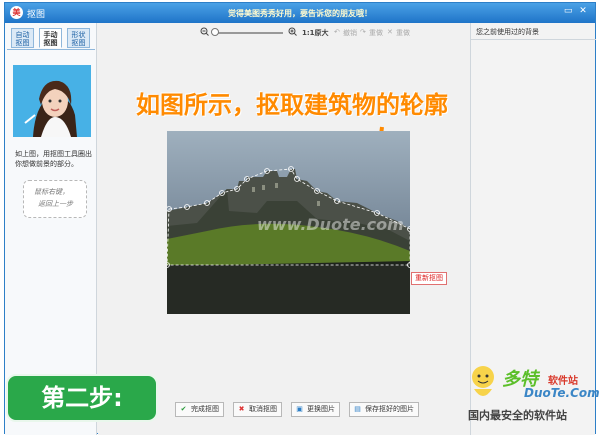 The width and height of the screenshot is (600, 437). Describe the element at coordinates (321, 409) in the screenshot. I see `change-image-label: 更换图片` at that location.